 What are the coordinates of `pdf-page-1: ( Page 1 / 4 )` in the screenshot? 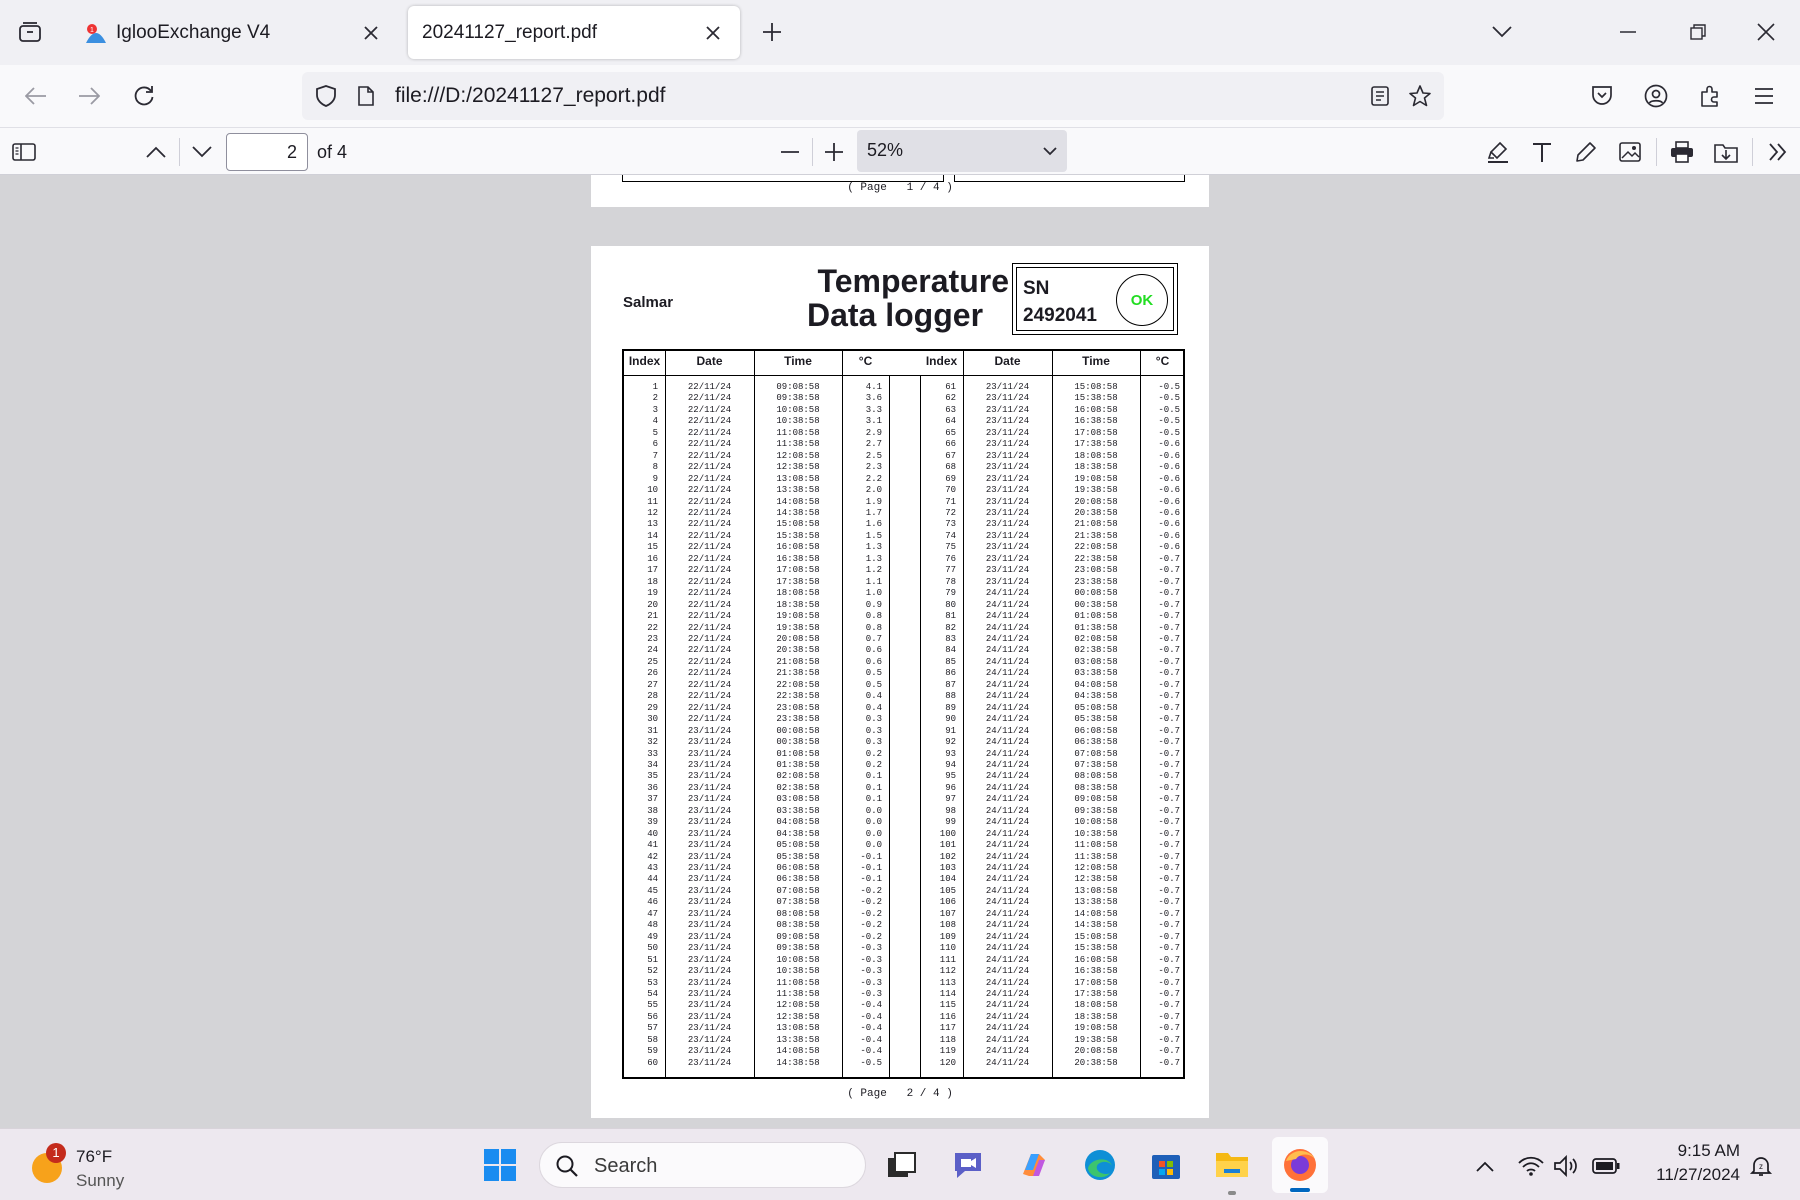 It's located at (900, 191).